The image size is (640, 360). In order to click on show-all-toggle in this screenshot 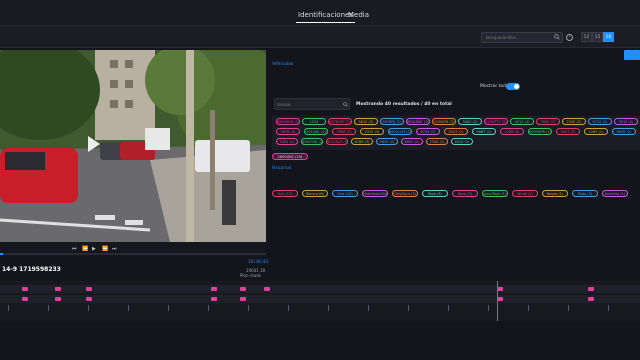, I will do `click(513, 86)`.